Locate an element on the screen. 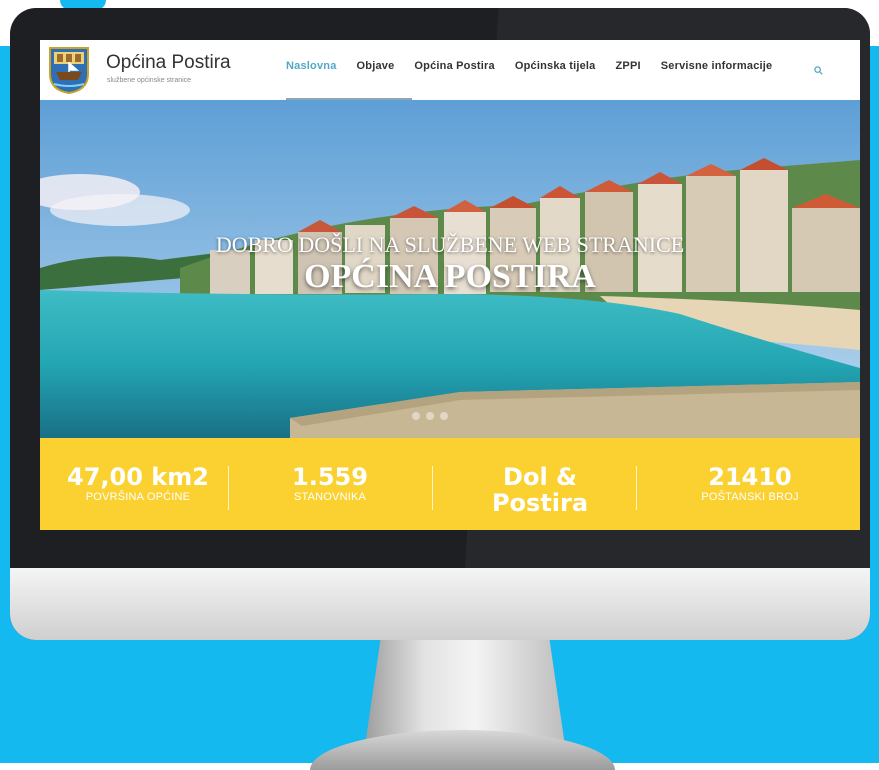 The width and height of the screenshot is (879, 770). nav-item-servisne-informacije: Servisne informacije is located at coordinates (717, 70).